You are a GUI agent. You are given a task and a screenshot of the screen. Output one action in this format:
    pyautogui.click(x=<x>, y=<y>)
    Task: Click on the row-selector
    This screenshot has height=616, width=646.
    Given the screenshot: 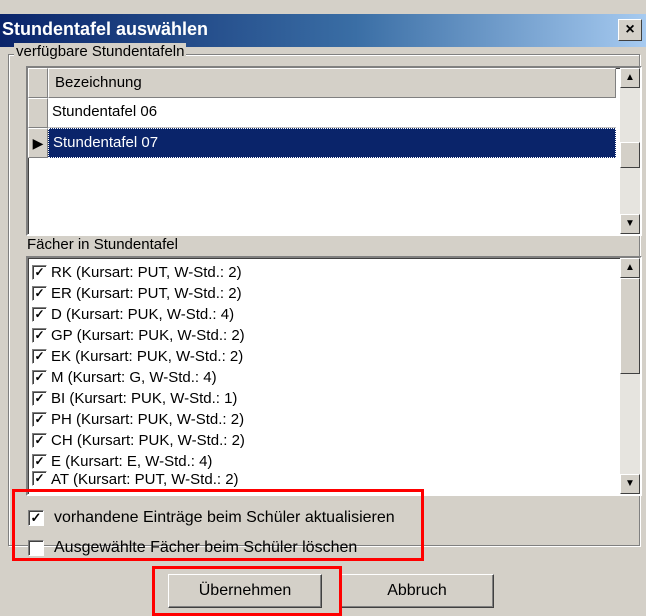 What is the action you would take?
    pyautogui.click(x=38, y=113)
    